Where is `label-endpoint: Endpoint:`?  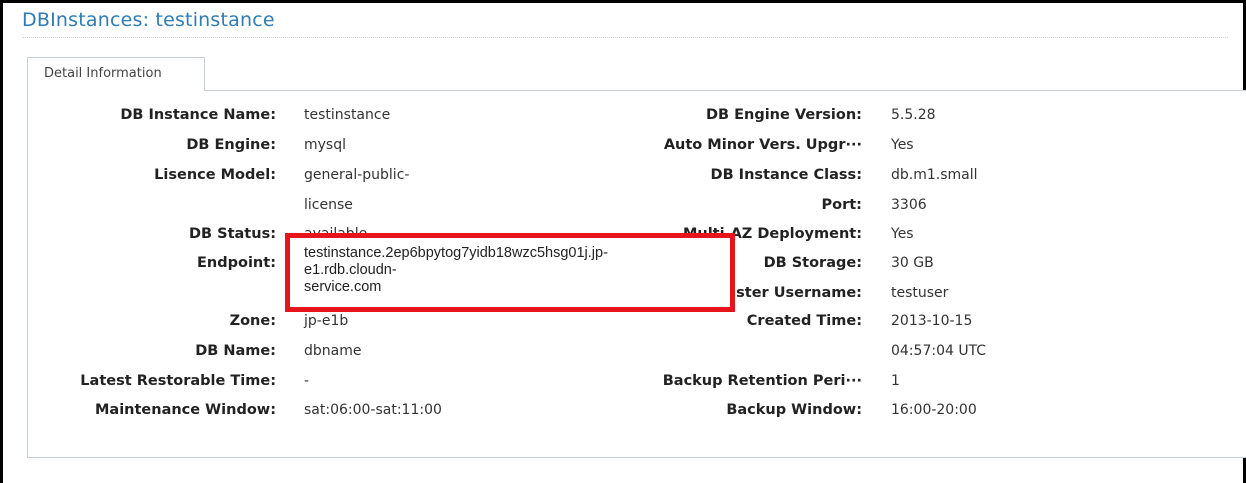
label-endpoint: Endpoint: is located at coordinates (236, 263).